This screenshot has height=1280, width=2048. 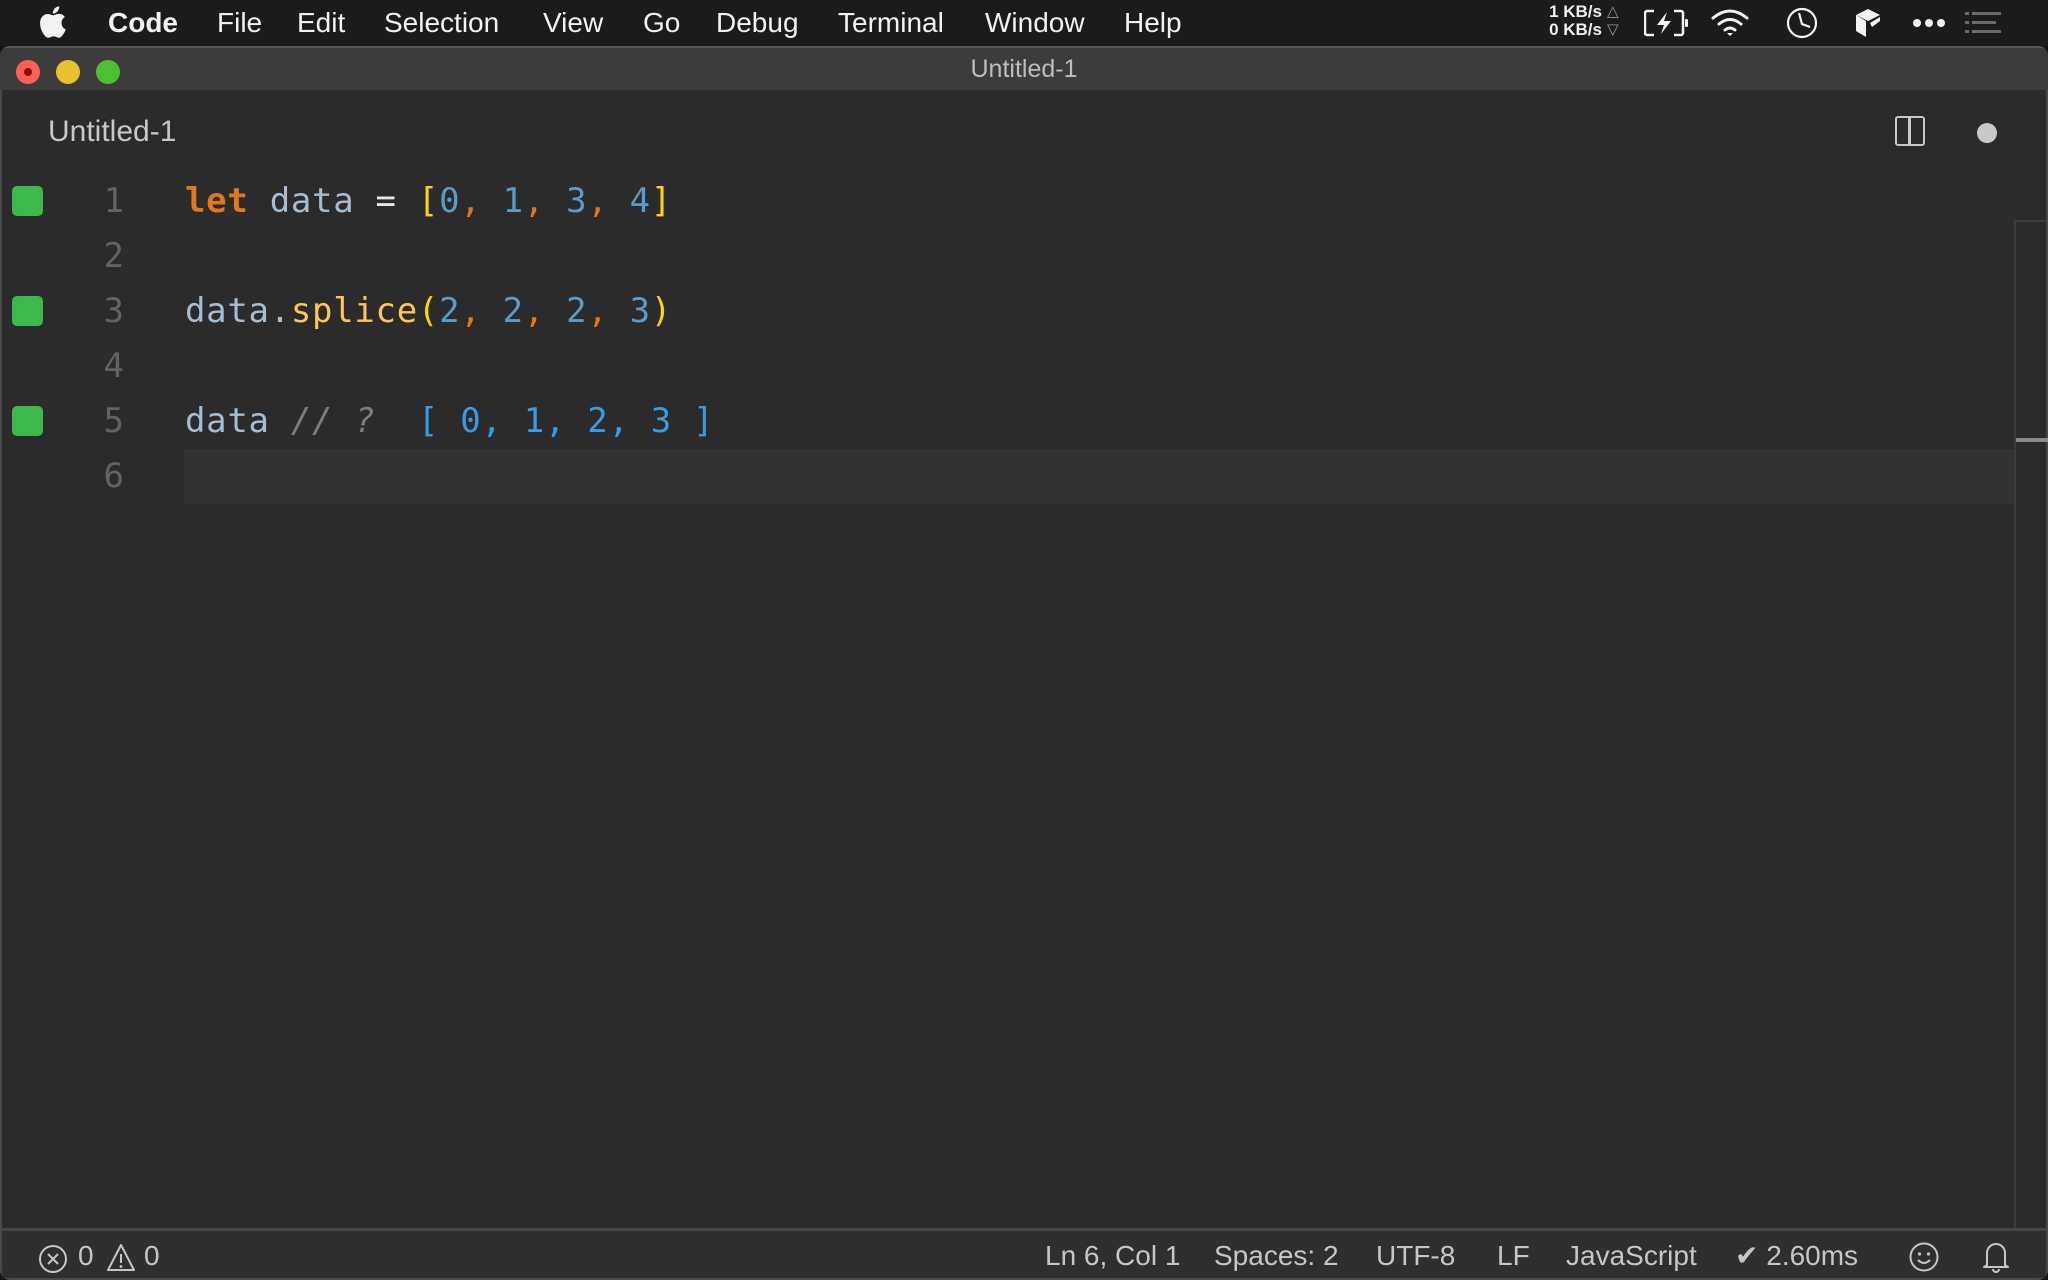 I want to click on error-icon, so click(x=53, y=1259).